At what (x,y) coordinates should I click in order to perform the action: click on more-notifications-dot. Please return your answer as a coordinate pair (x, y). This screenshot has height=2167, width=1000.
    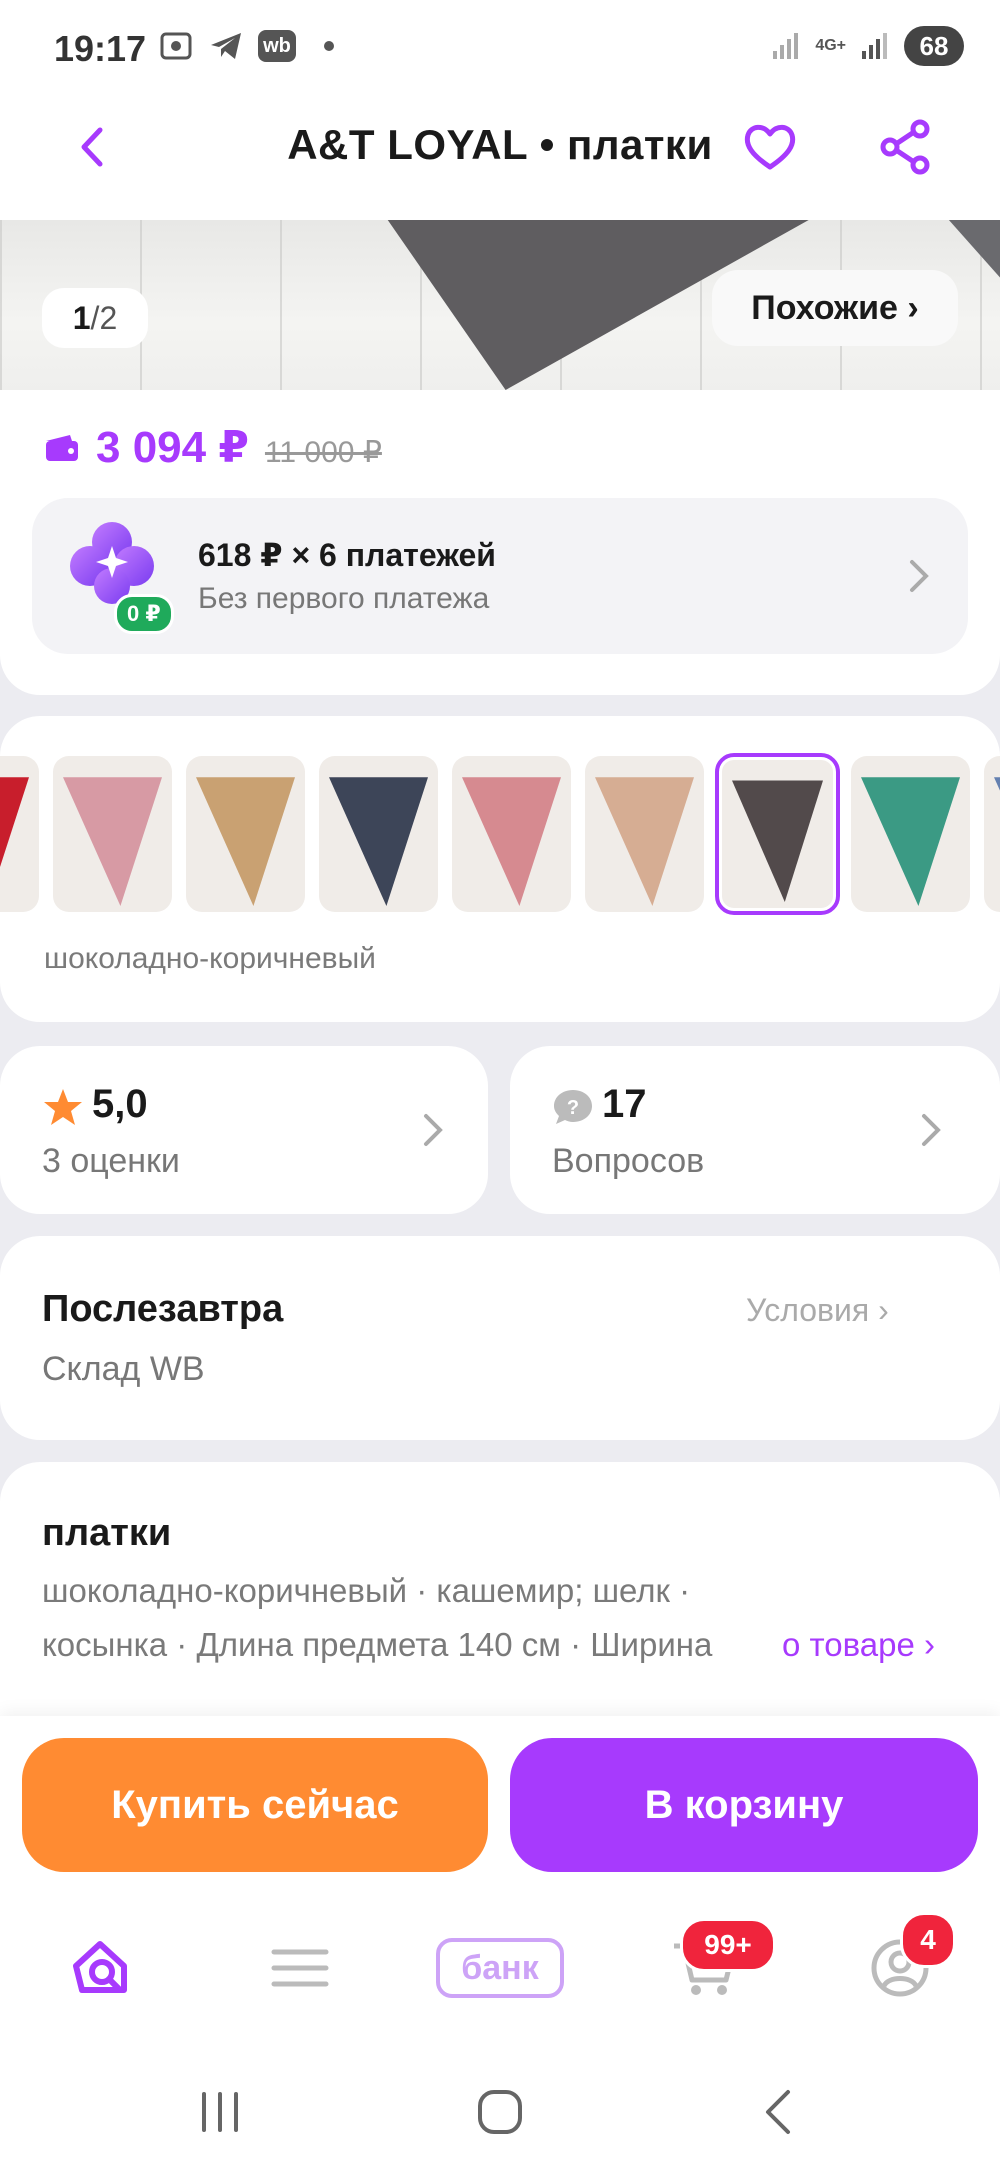
    Looking at the image, I should click on (329, 46).